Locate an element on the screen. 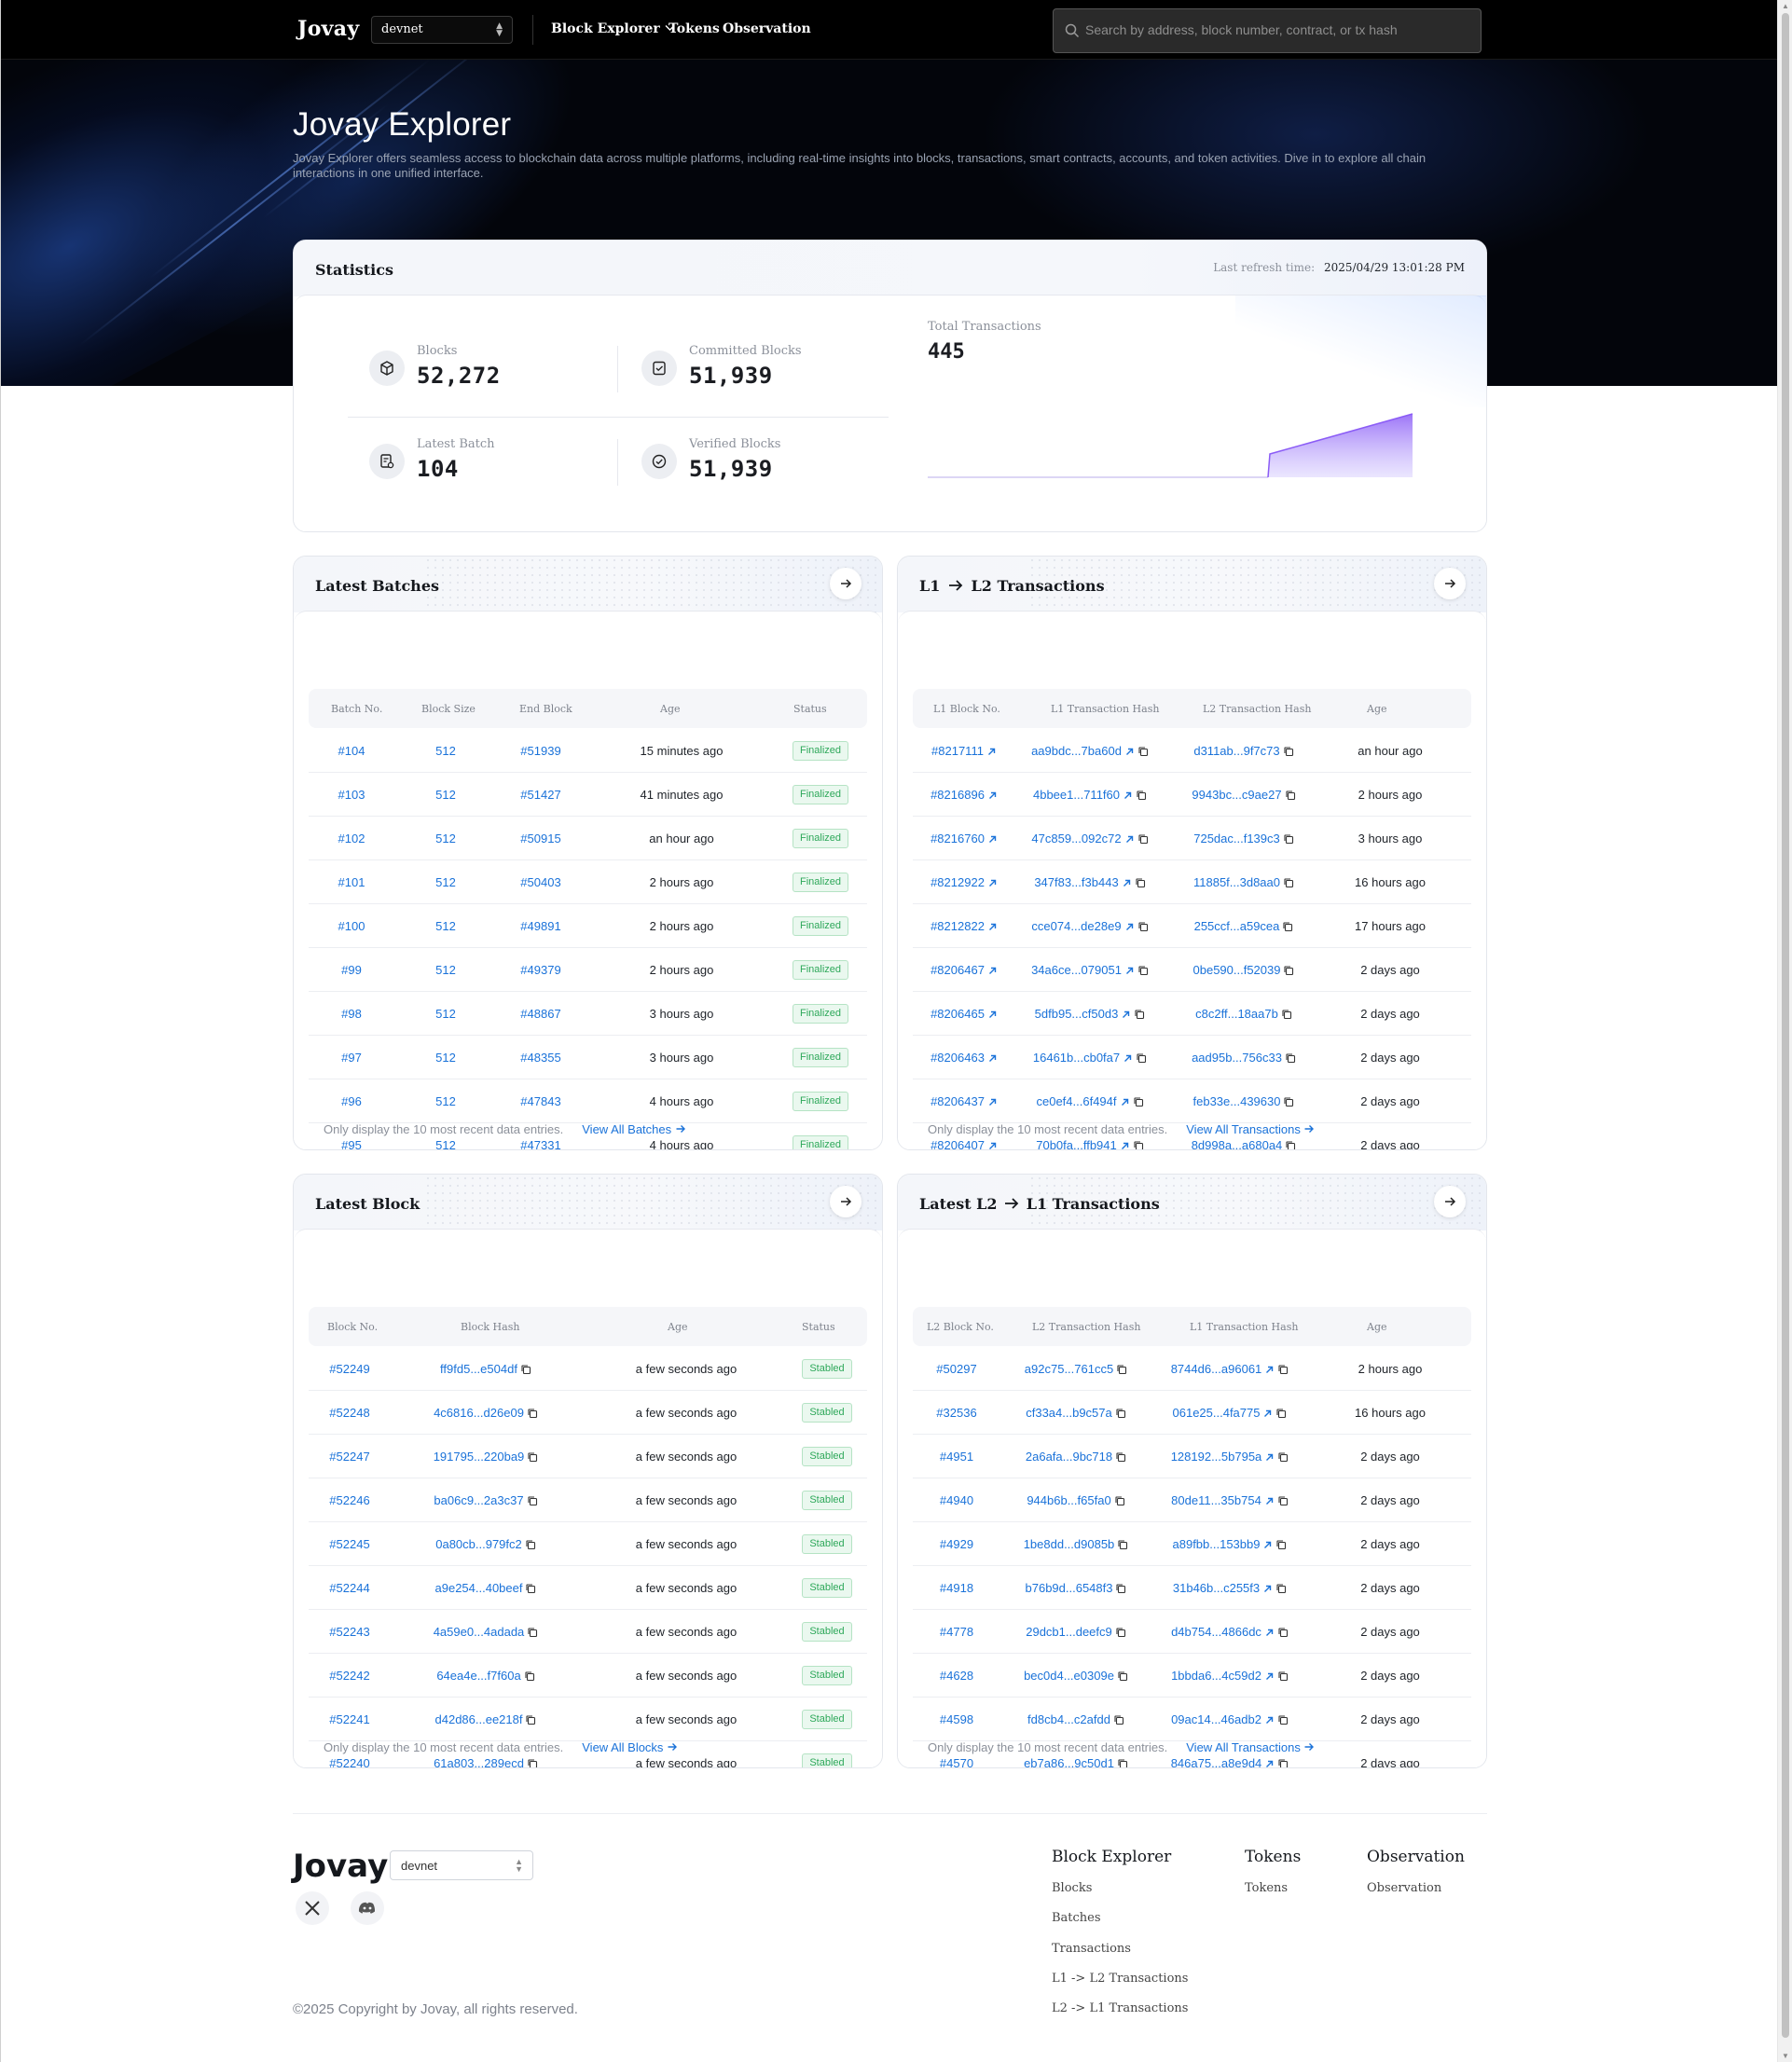 The image size is (1792, 2062). block-no-link: #52244 is located at coordinates (349, 1588).